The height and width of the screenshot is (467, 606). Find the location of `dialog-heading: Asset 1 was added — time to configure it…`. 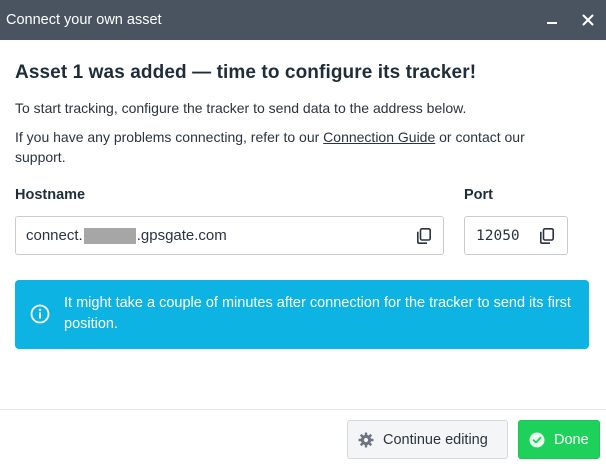

dialog-heading: Asset 1 was added — time to configure it… is located at coordinates (246, 72).